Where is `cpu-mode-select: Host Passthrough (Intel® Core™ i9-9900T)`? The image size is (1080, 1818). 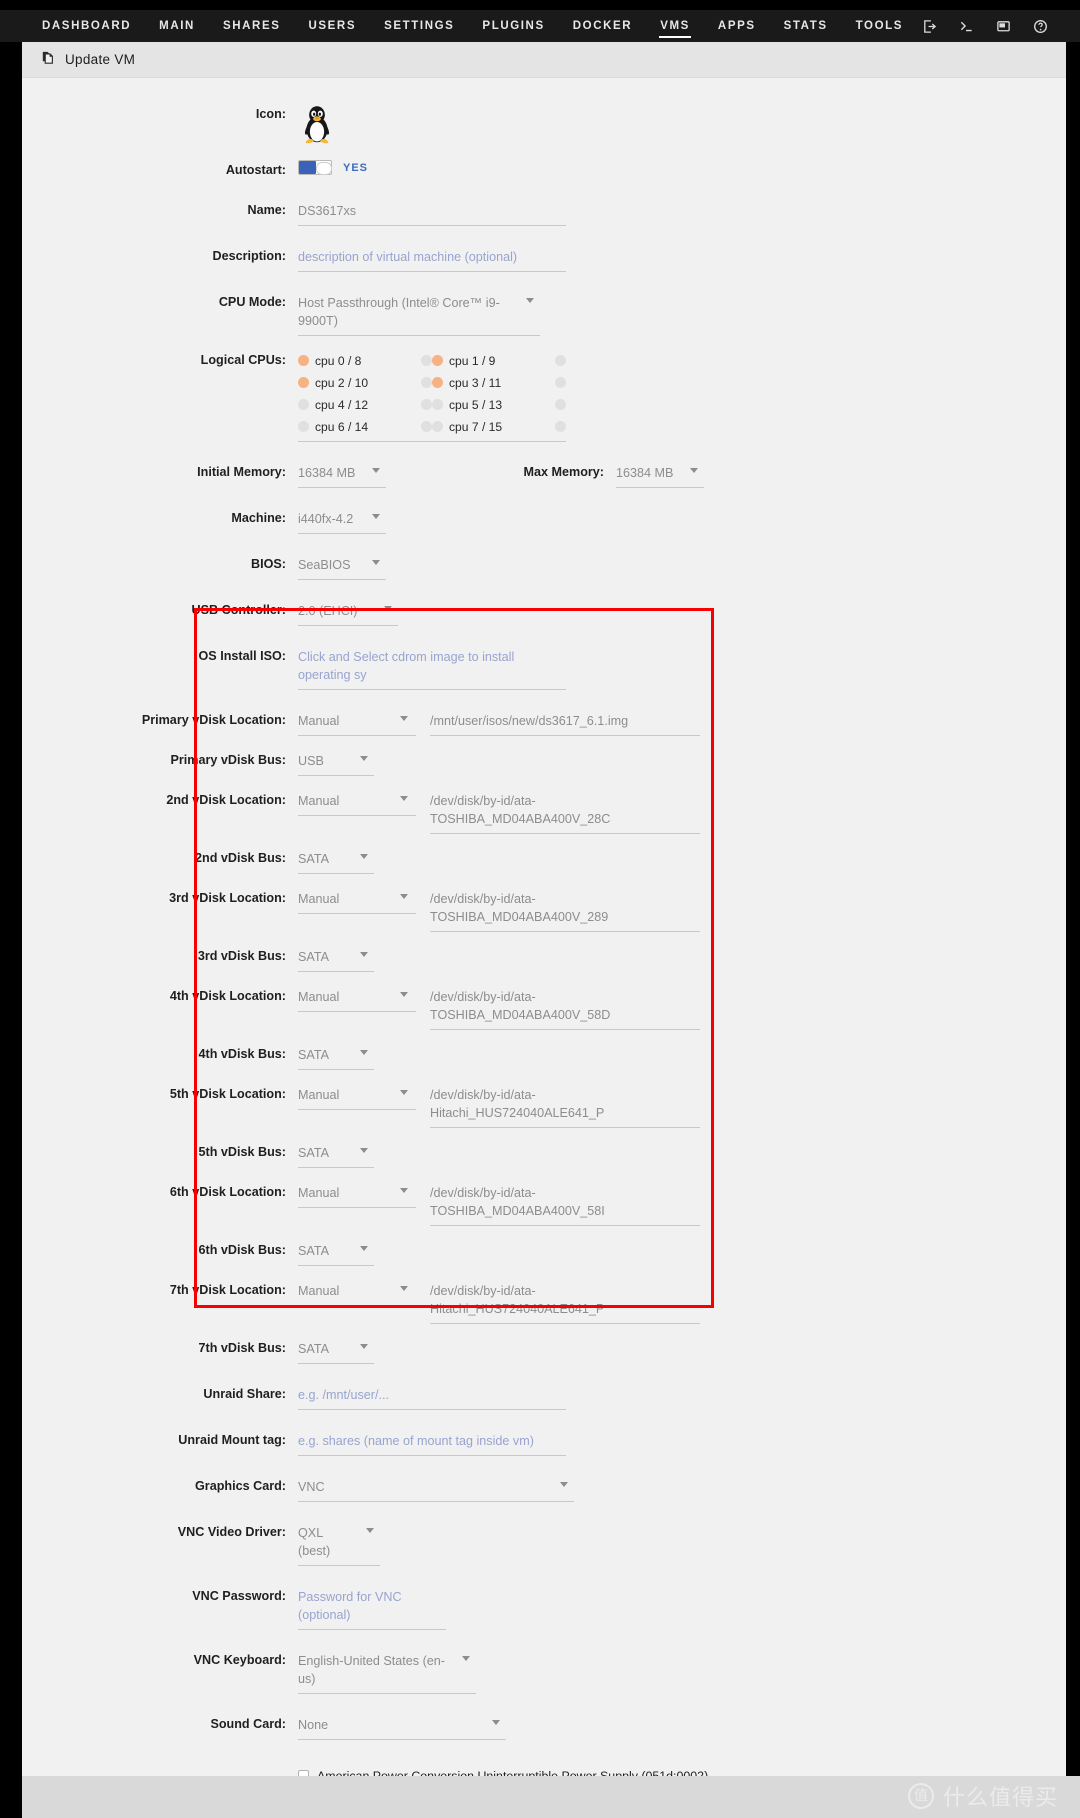
cpu-mode-select: Host Passthrough (Intel® Core™ i9-9900T) is located at coordinates (419, 314).